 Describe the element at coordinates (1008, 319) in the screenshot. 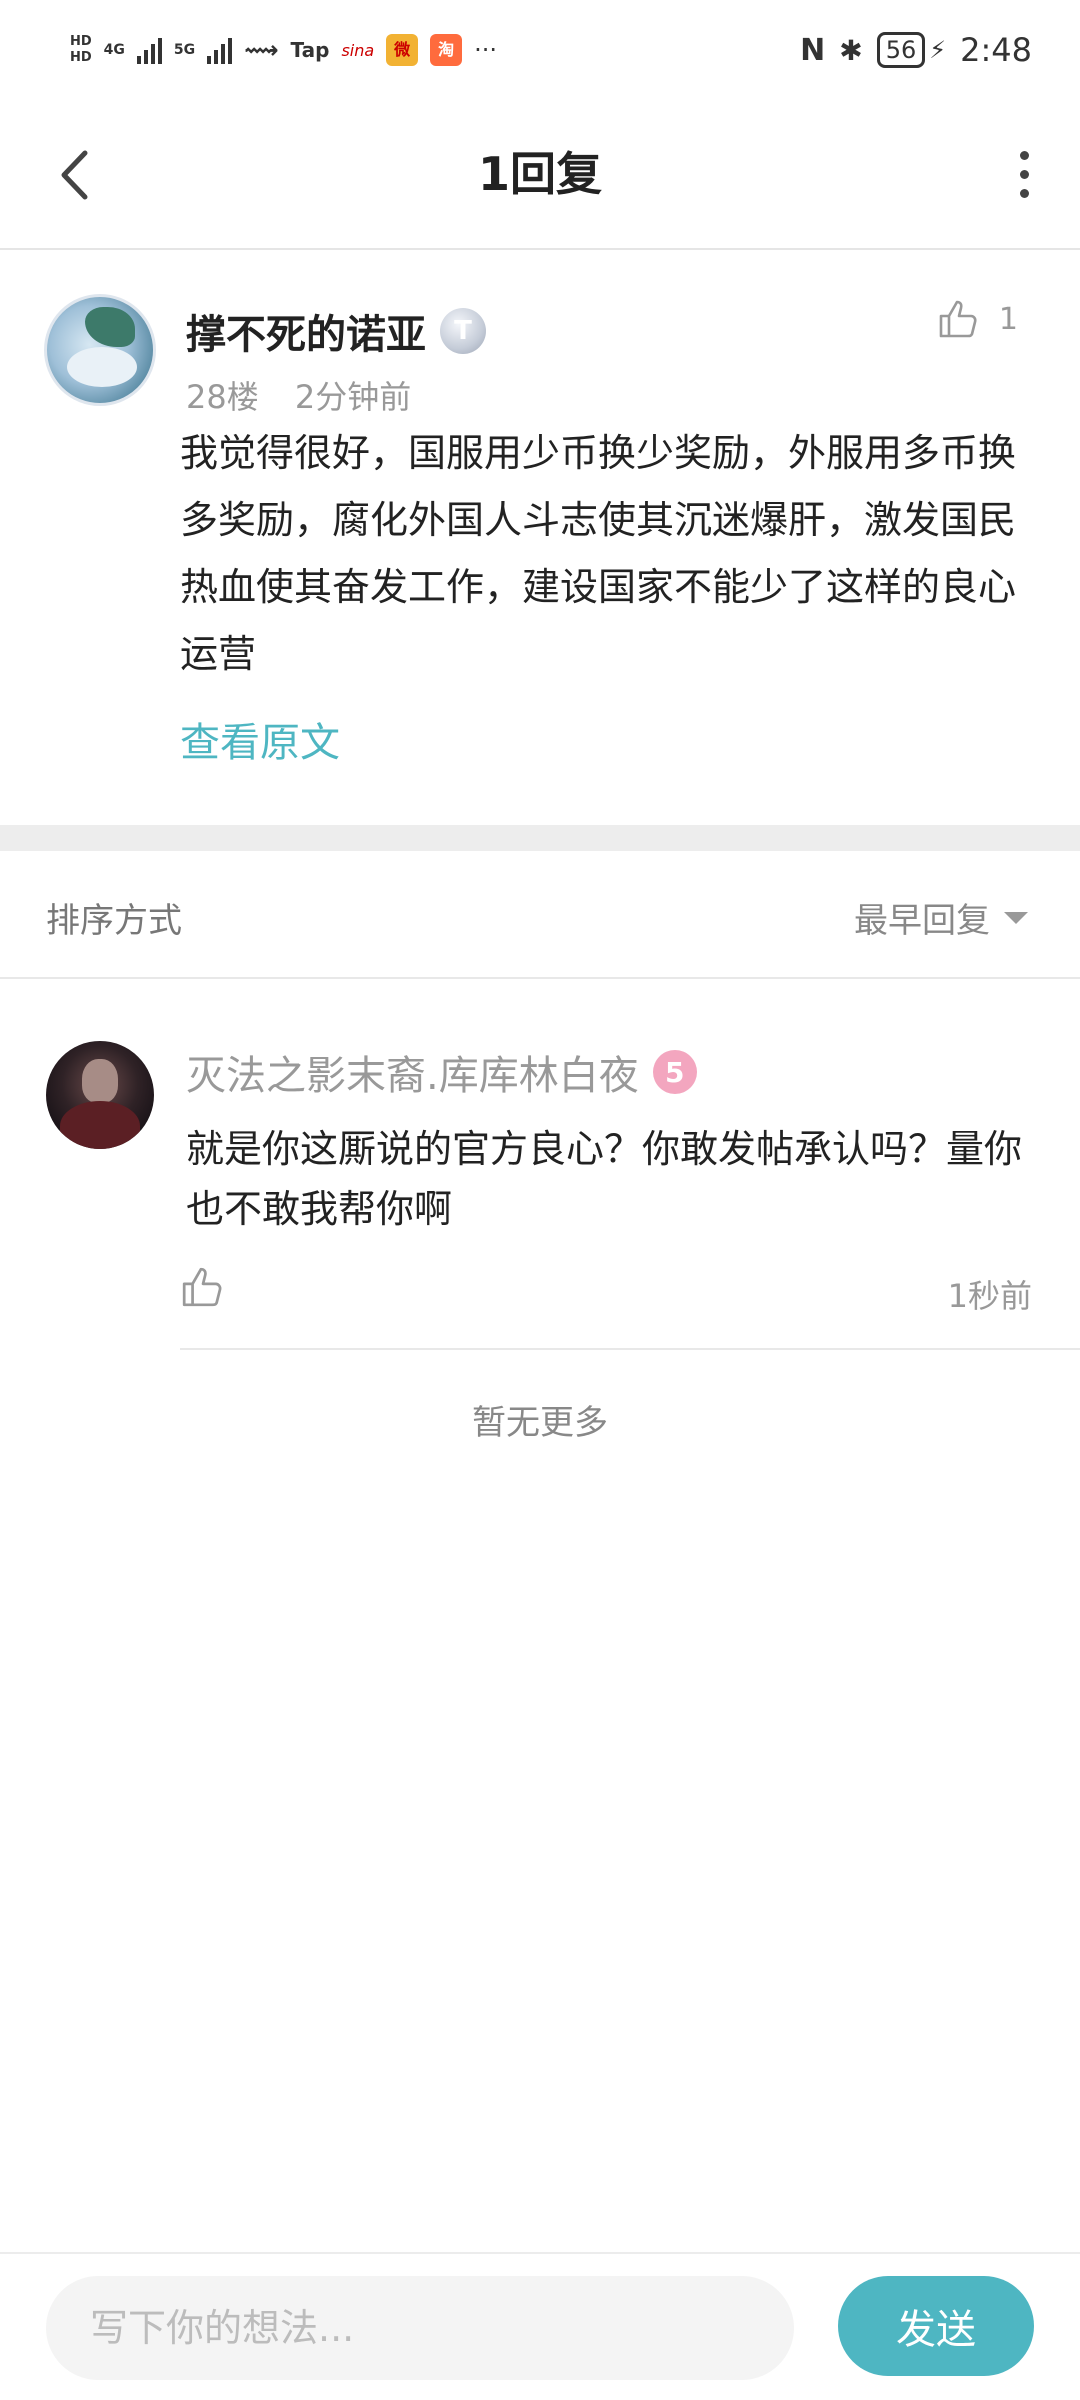

I see `like-count: 1` at that location.